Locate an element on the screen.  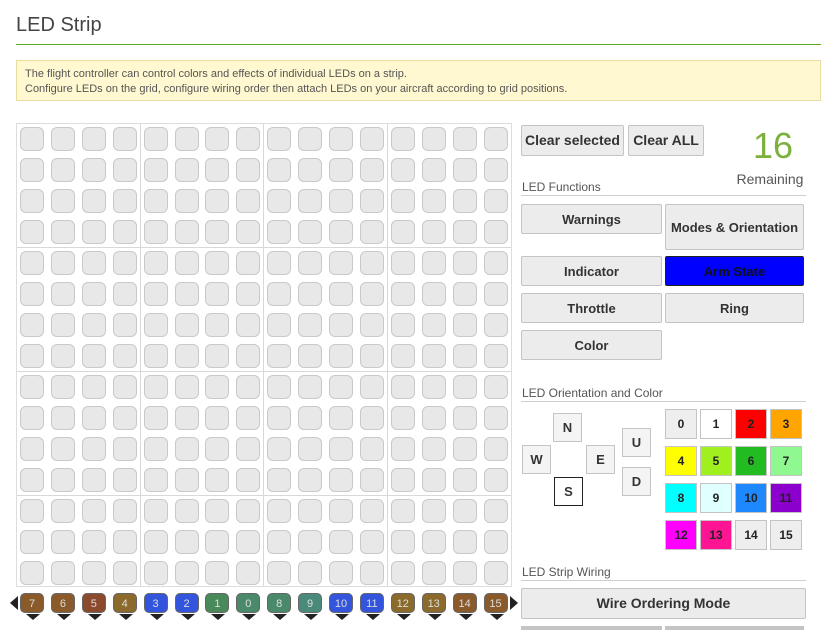
color-swatch-button: 13 is located at coordinates (716, 535).